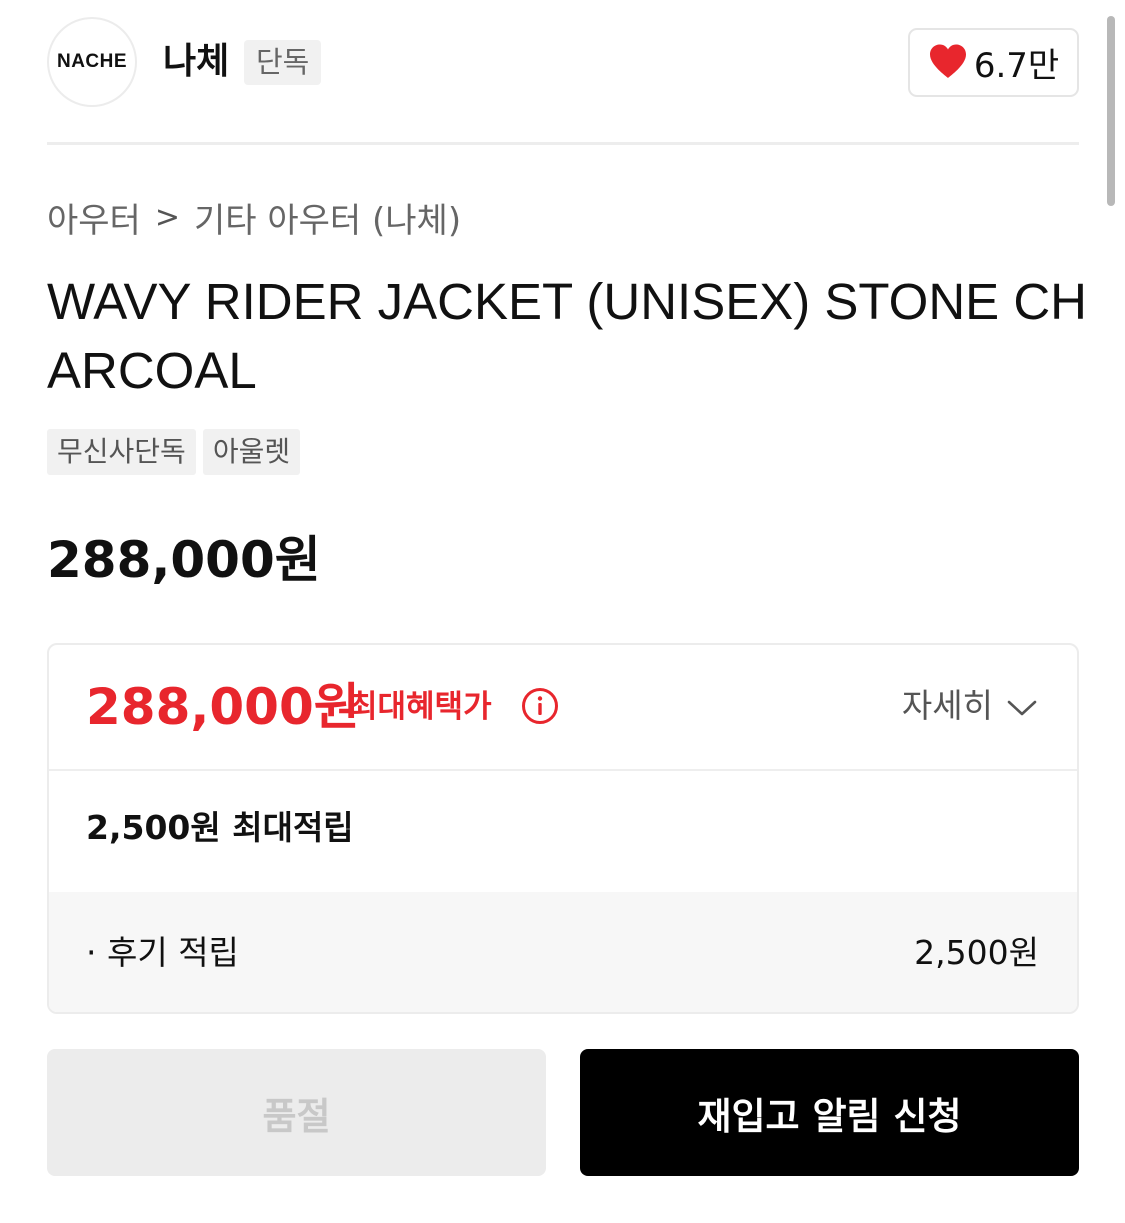 The height and width of the screenshot is (1223, 1125). I want to click on header-divider, so click(563, 143).